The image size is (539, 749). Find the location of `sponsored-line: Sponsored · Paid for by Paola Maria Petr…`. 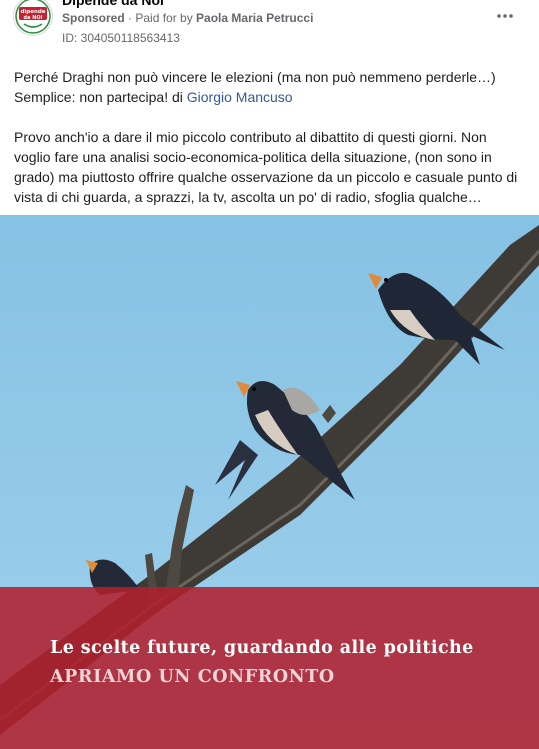

sponsored-line: Sponsored · Paid for by Paola Maria Petr… is located at coordinates (187, 18).